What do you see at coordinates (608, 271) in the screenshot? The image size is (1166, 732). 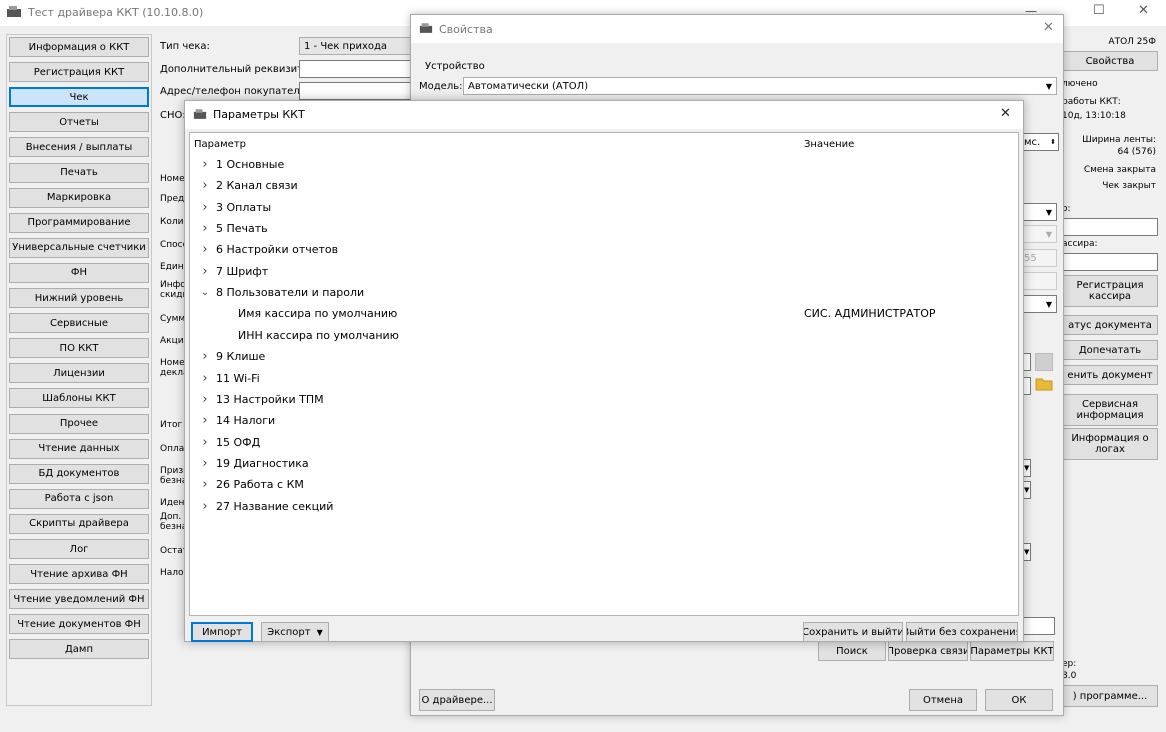 I see `tree-row: › 7 Шрифт` at bounding box center [608, 271].